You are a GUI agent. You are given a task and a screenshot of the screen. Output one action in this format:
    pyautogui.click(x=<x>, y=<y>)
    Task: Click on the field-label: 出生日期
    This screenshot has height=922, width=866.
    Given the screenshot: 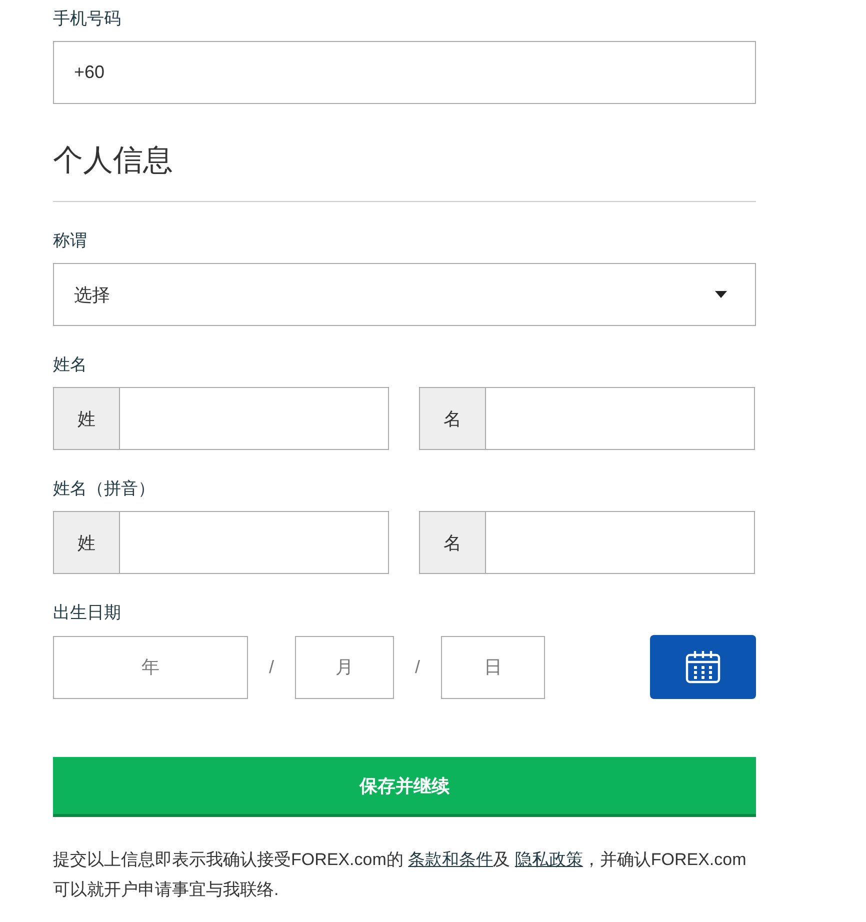 What is the action you would take?
    pyautogui.click(x=87, y=613)
    